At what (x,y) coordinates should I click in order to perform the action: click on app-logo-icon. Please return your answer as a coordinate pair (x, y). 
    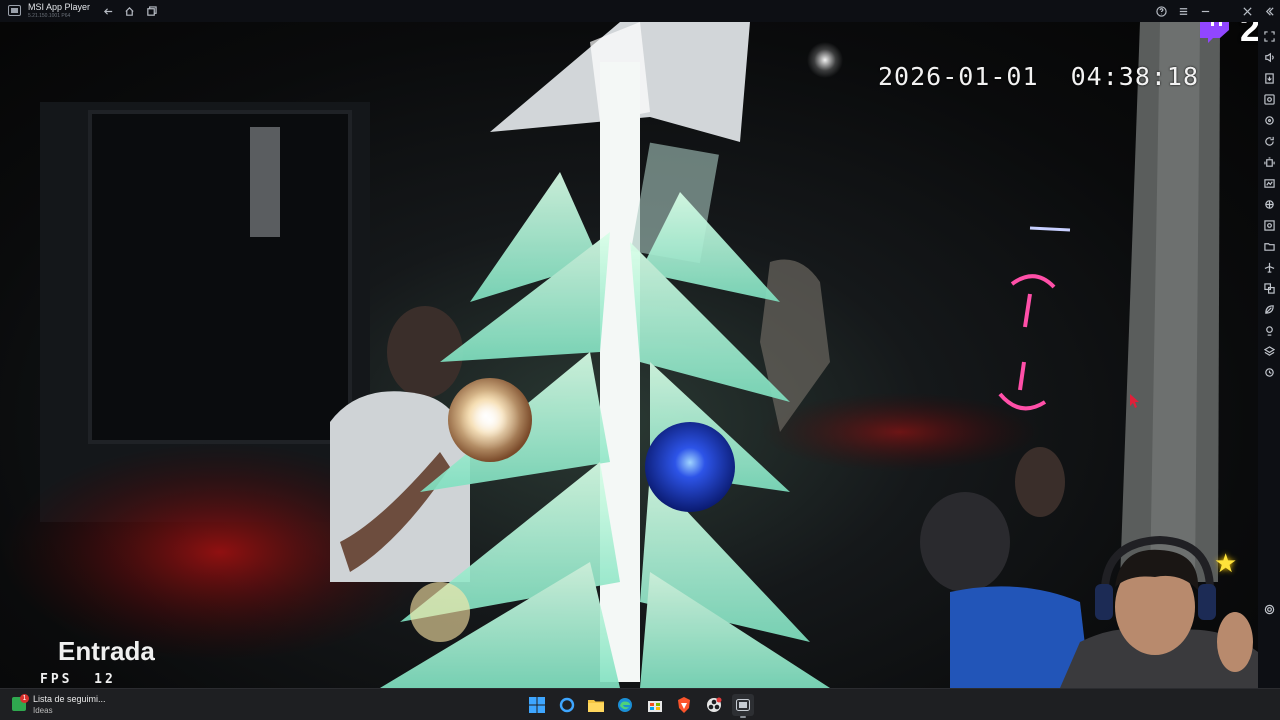
    Looking at the image, I should click on (14, 10).